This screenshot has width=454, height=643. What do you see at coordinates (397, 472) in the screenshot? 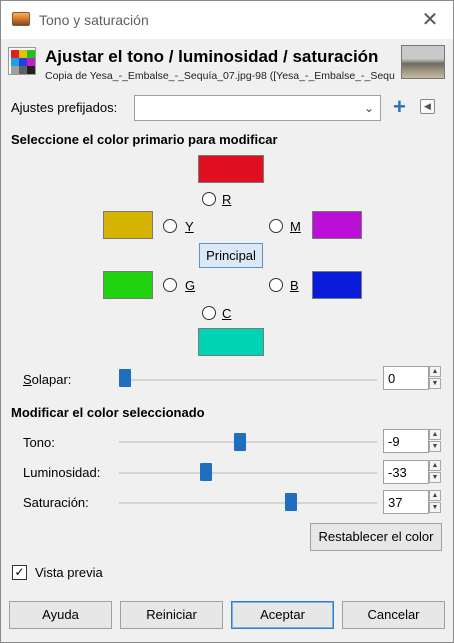
I see `lightness-value: -33` at bounding box center [397, 472].